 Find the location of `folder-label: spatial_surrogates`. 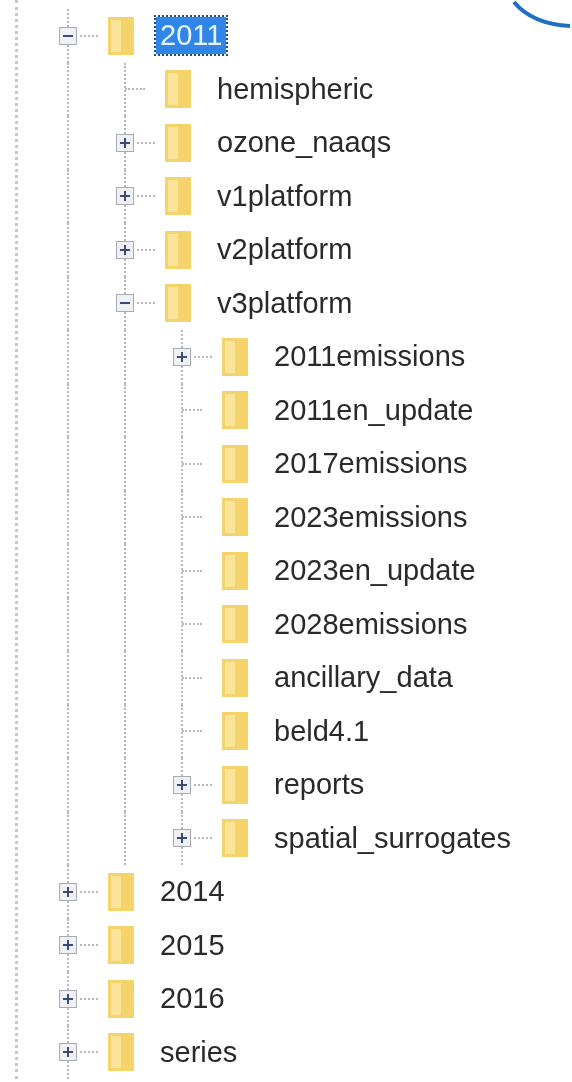

folder-label: spatial_surrogates is located at coordinates (392, 838).